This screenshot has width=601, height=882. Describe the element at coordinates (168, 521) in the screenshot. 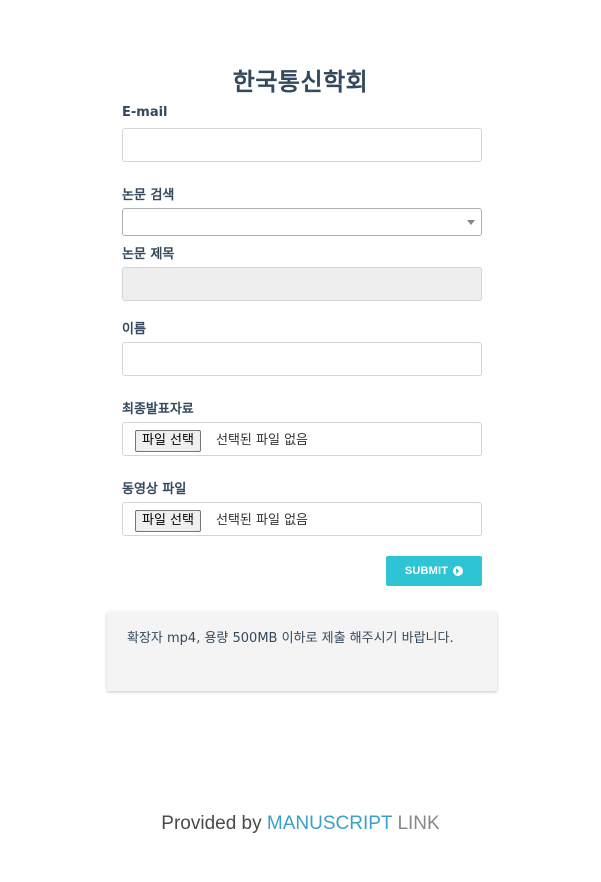

I see `video-file-choose-file-button: 파일 선택` at that location.